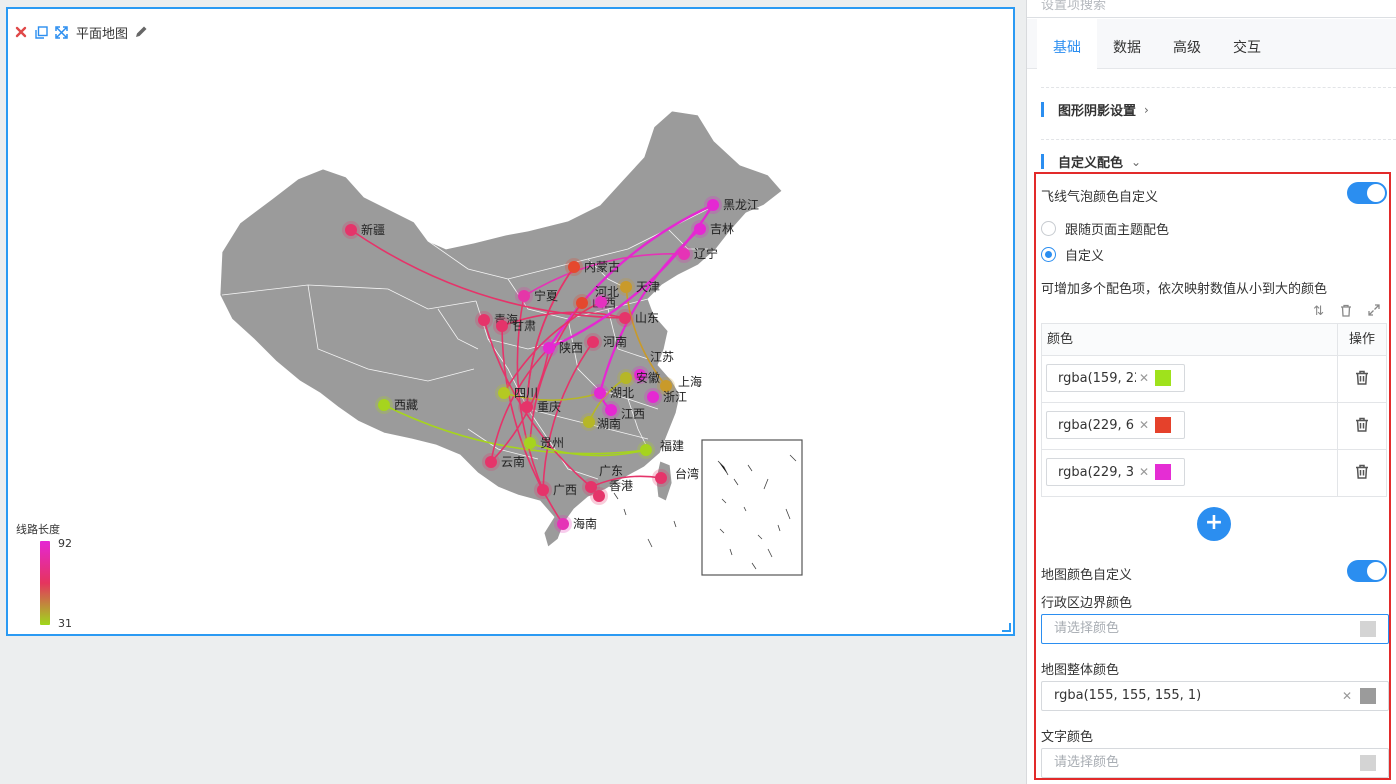 Image resolution: width=1396 pixels, height=784 pixels. What do you see at coordinates (575, 524) in the screenshot?
I see `province-bubble: 海南` at bounding box center [575, 524].